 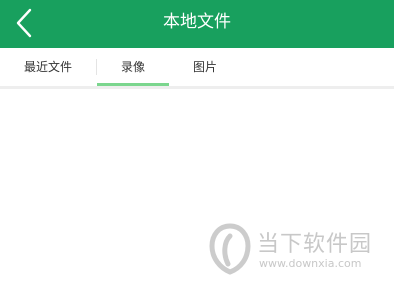 I want to click on tab-images: 图片, so click(x=205, y=67).